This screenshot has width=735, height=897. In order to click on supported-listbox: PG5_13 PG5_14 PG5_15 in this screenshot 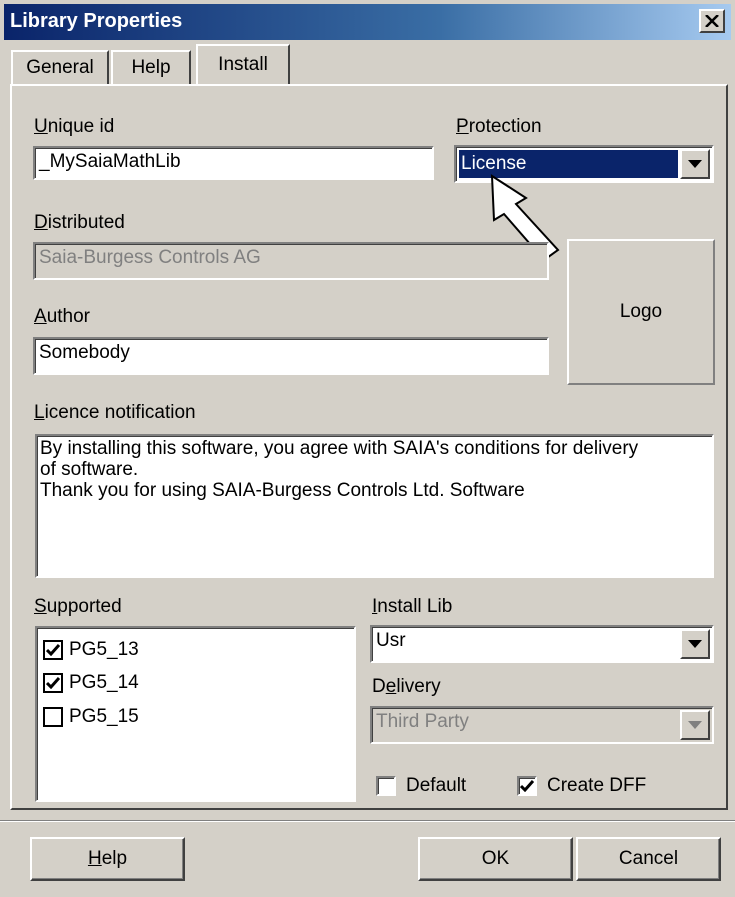, I will do `click(195, 714)`.